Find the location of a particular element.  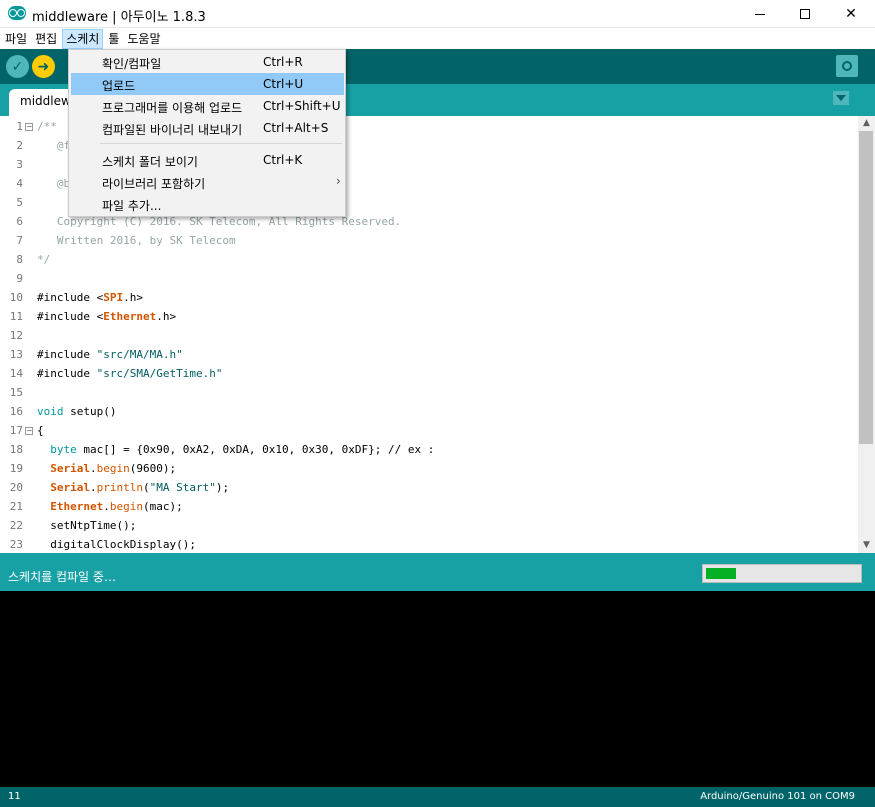

code-line: setNtpTime(); is located at coordinates (86, 525).